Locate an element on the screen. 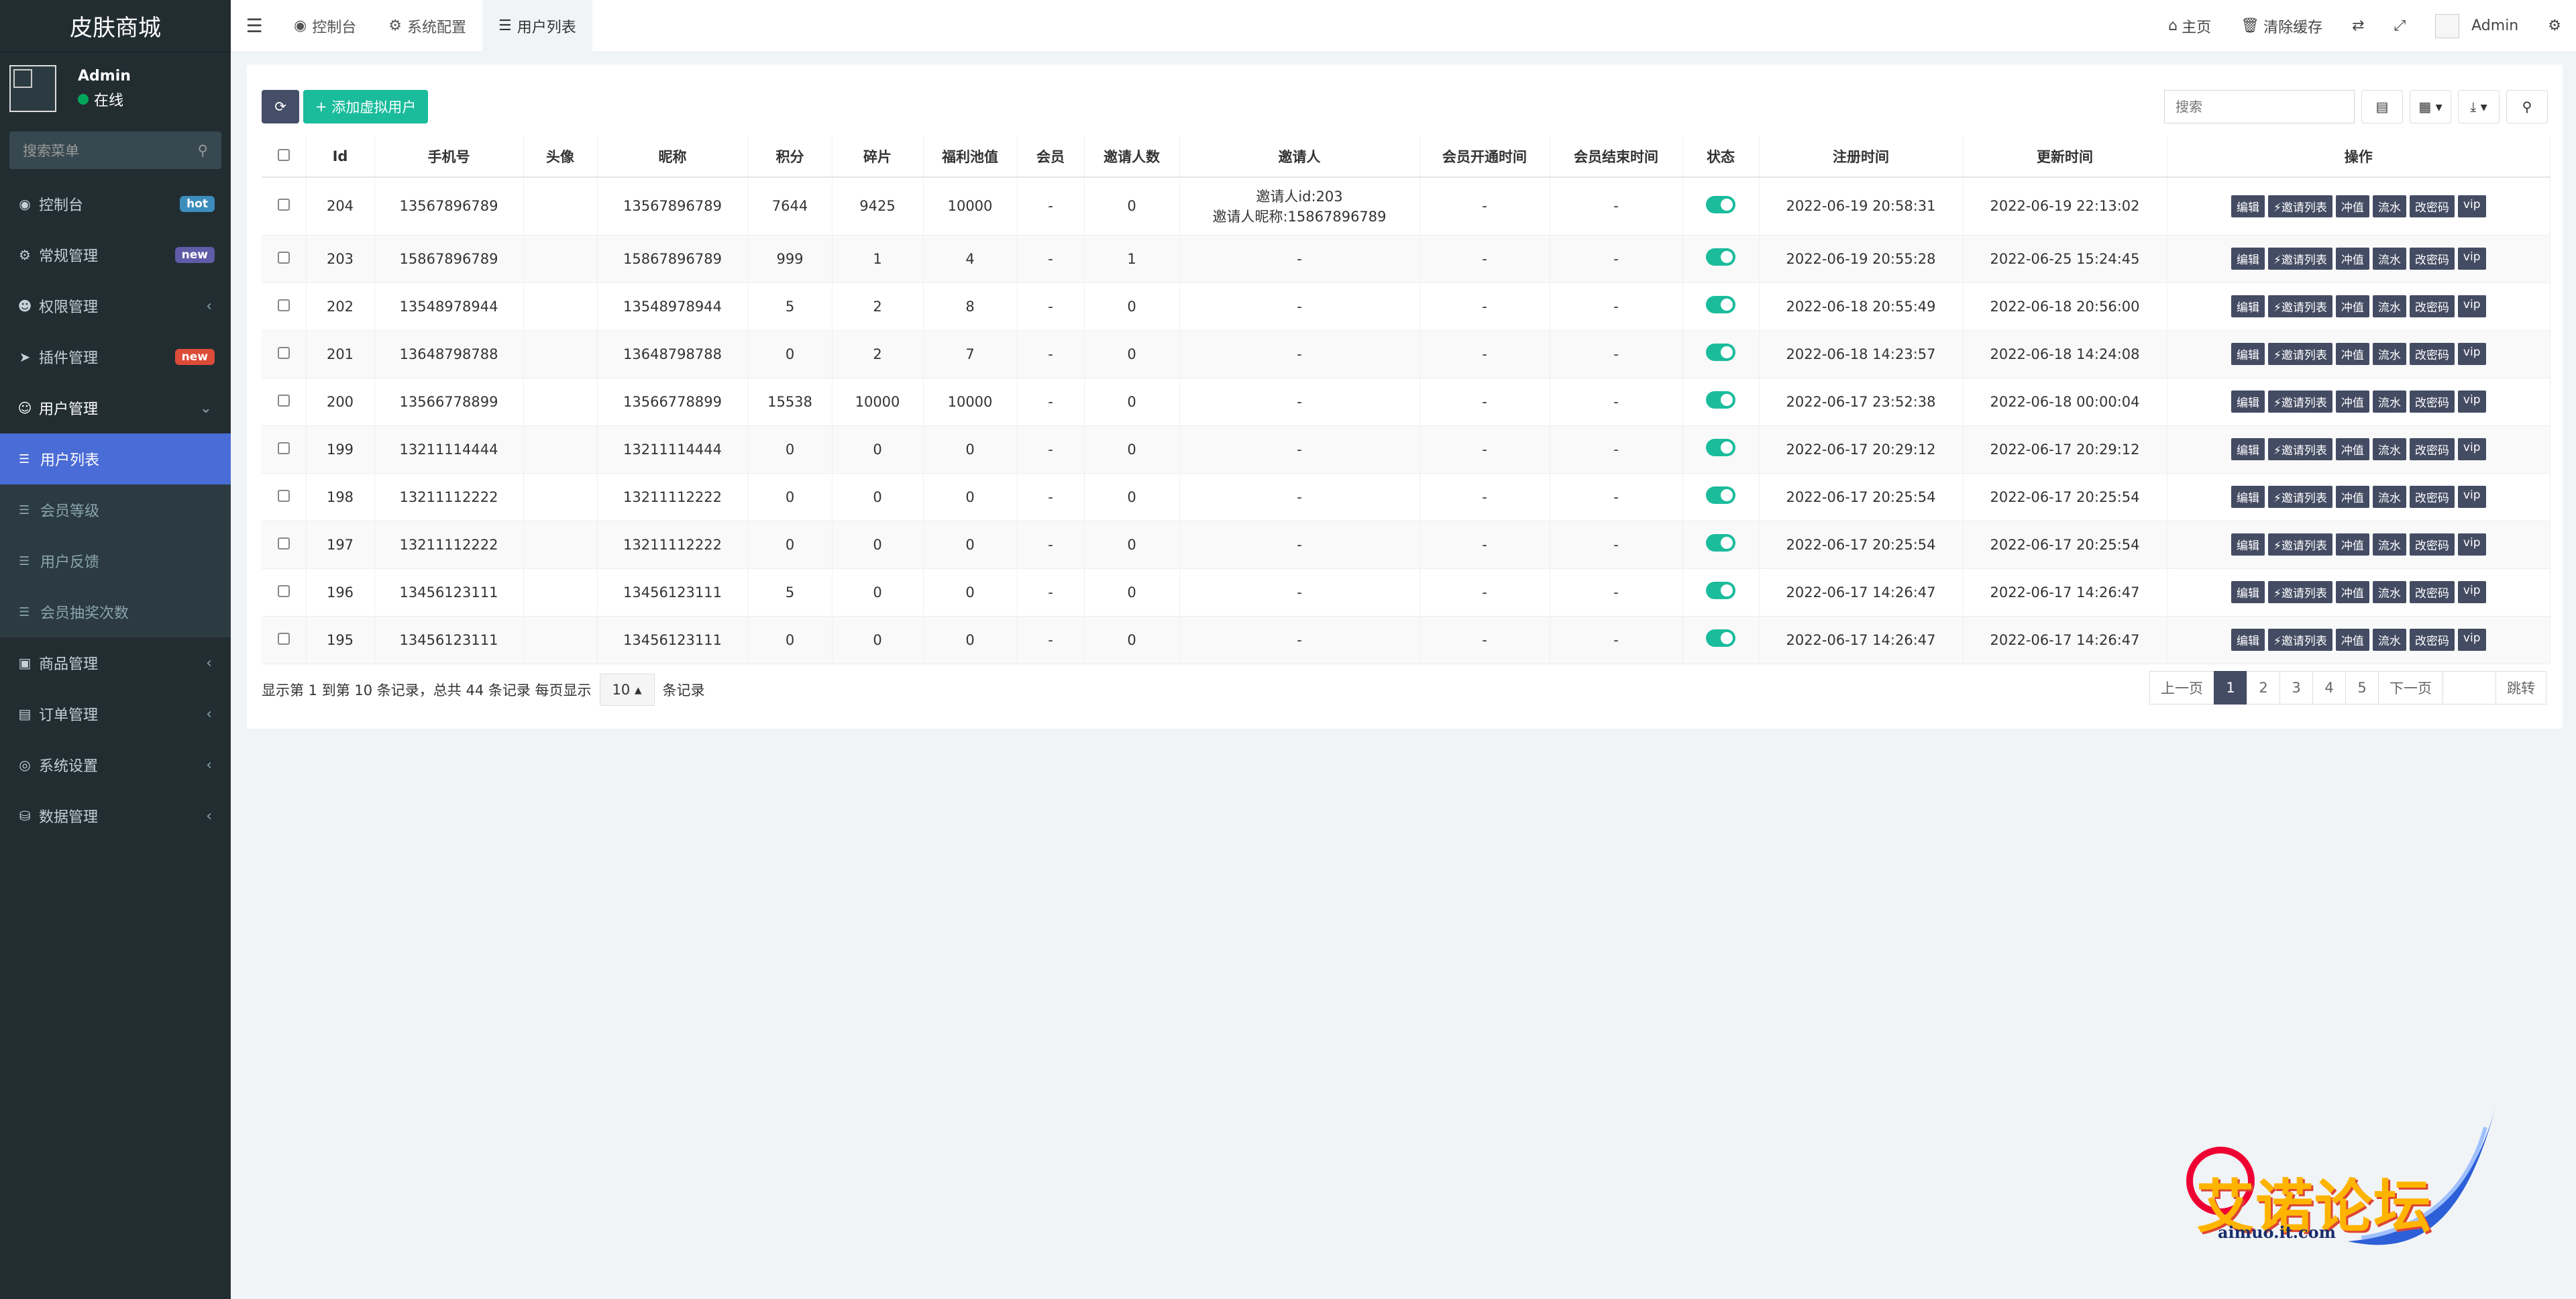 Image resolution: width=2576 pixels, height=1299 pixels. select-all-checkbox is located at coordinates (283, 154).